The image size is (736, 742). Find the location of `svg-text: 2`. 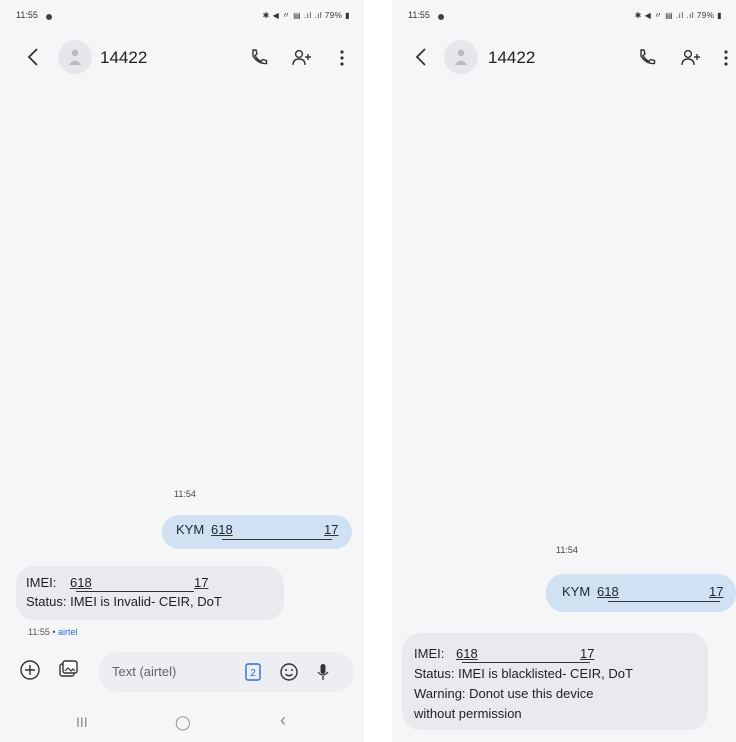

svg-text: 2 is located at coordinates (253, 673).